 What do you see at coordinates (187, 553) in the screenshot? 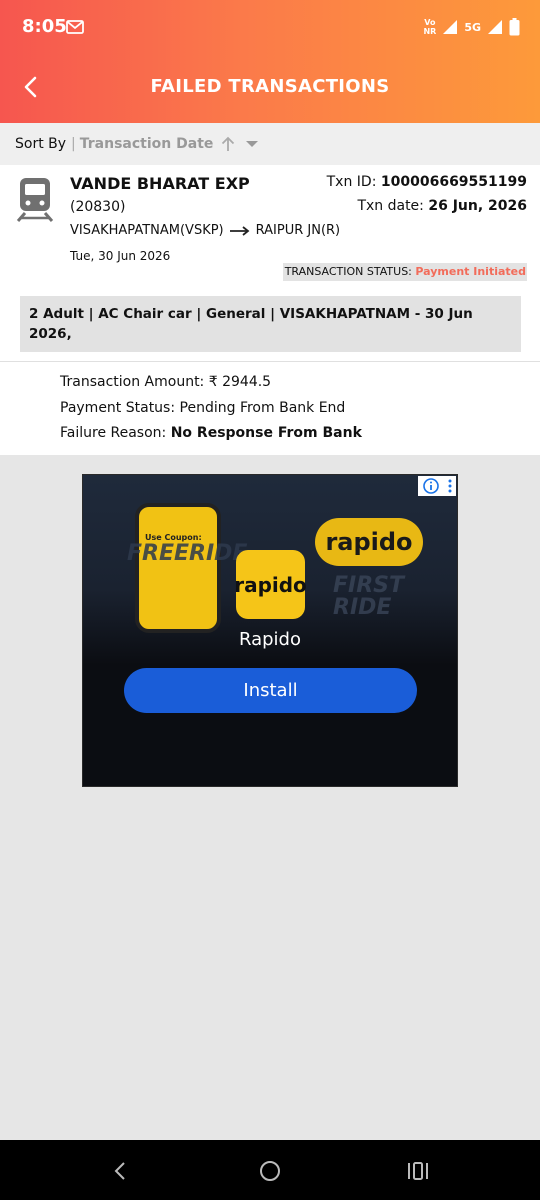
I see `ad-promo-left: FREERIDE` at bounding box center [187, 553].